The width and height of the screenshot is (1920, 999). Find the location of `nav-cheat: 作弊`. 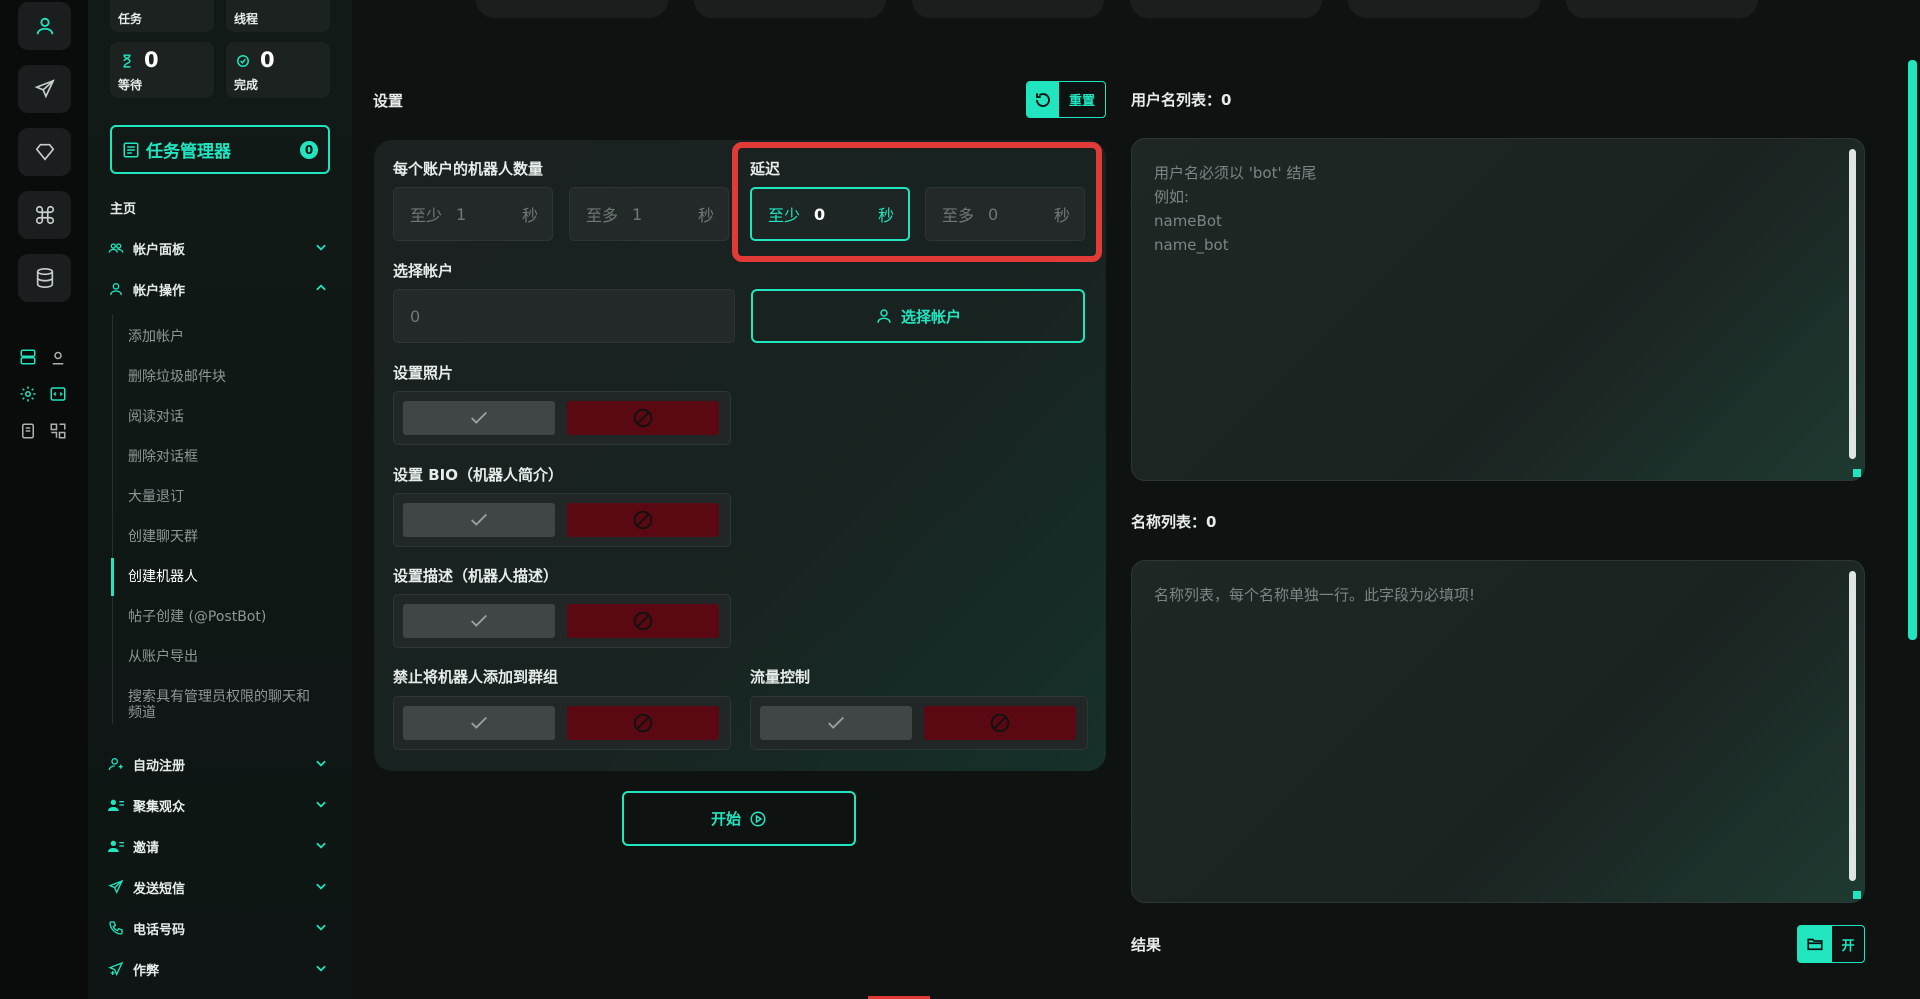

nav-cheat: 作弊 is located at coordinates (221, 969).